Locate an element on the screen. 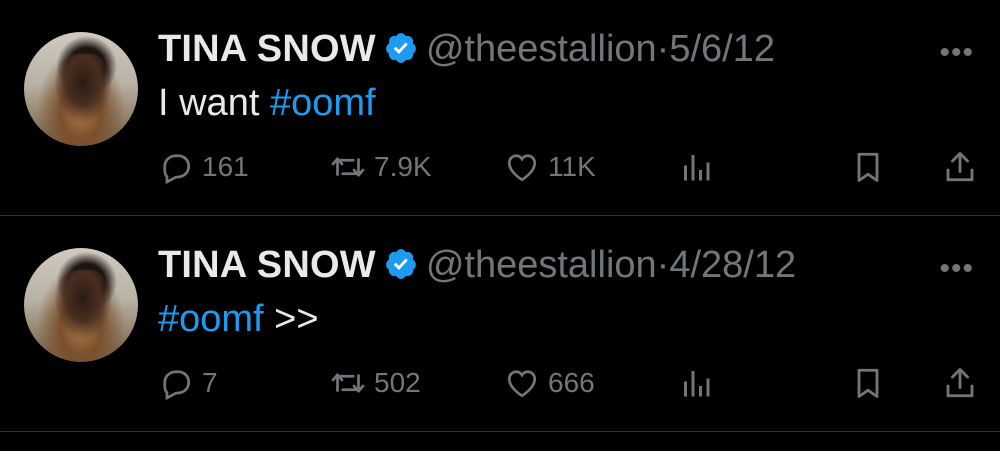 The image size is (1000, 451). reply-button: 7 is located at coordinates (188, 383).